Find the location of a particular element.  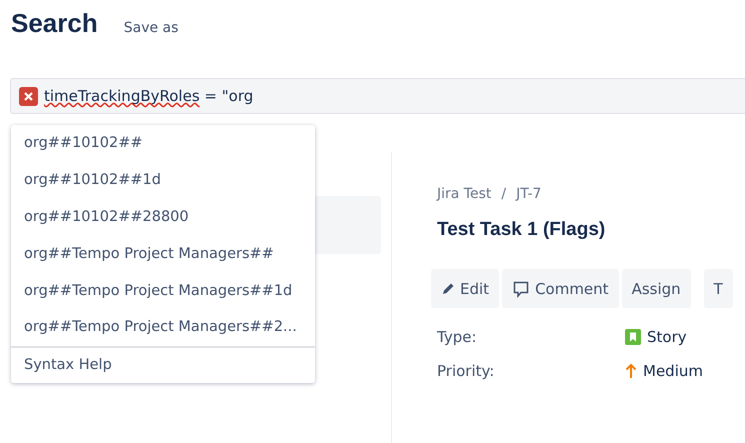

suggestion-item: org##Tempo Project Managers##1d is located at coordinates (163, 290).